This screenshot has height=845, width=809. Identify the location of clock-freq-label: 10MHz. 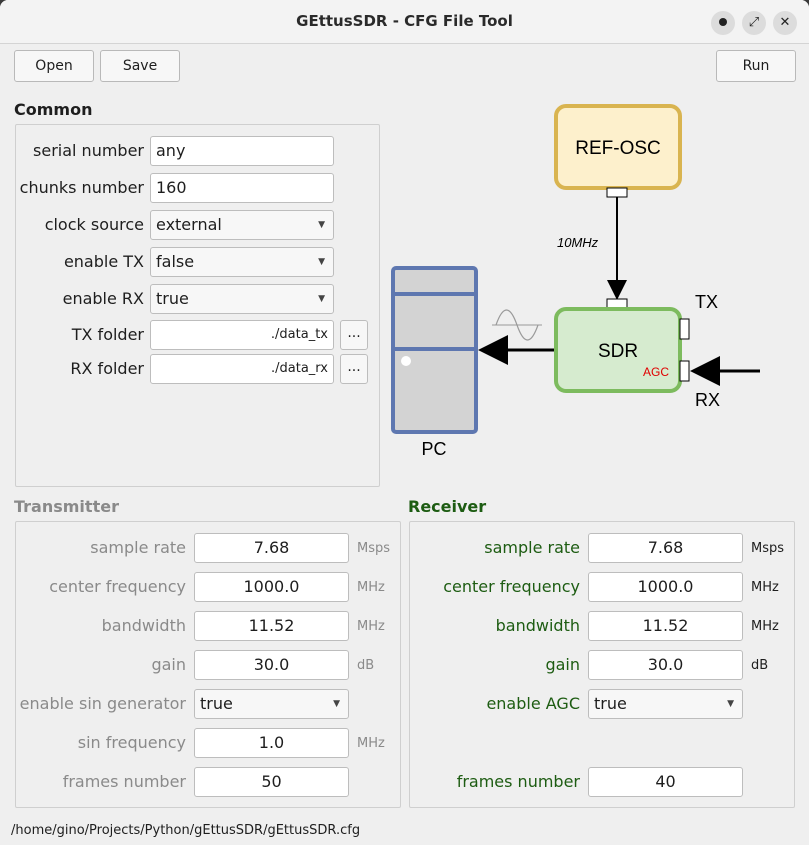
(578, 242).